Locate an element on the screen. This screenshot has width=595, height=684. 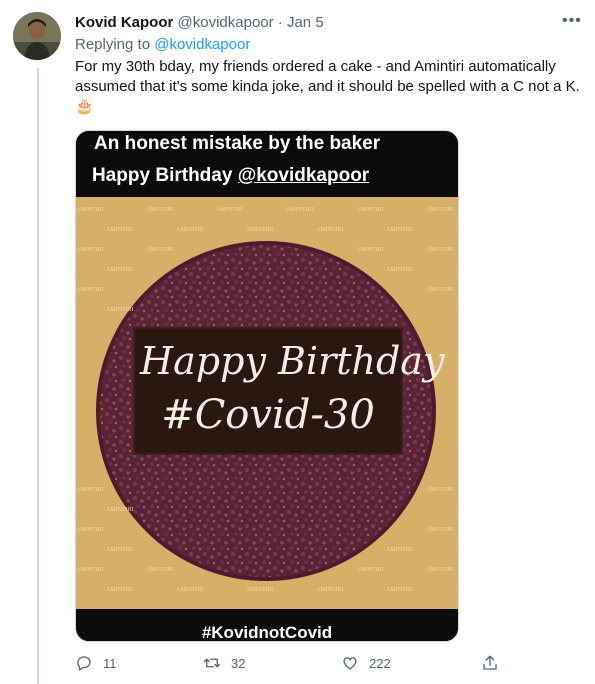
share-icon is located at coordinates (490, 662).